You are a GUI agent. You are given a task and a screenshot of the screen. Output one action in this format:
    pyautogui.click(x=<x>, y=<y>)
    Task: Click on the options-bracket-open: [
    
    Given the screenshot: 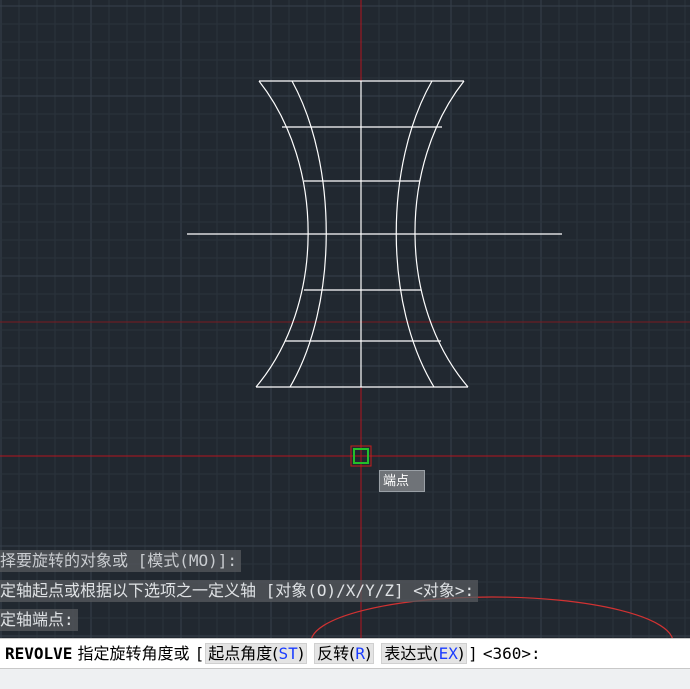 What is the action you would take?
    pyautogui.click(x=199, y=653)
    